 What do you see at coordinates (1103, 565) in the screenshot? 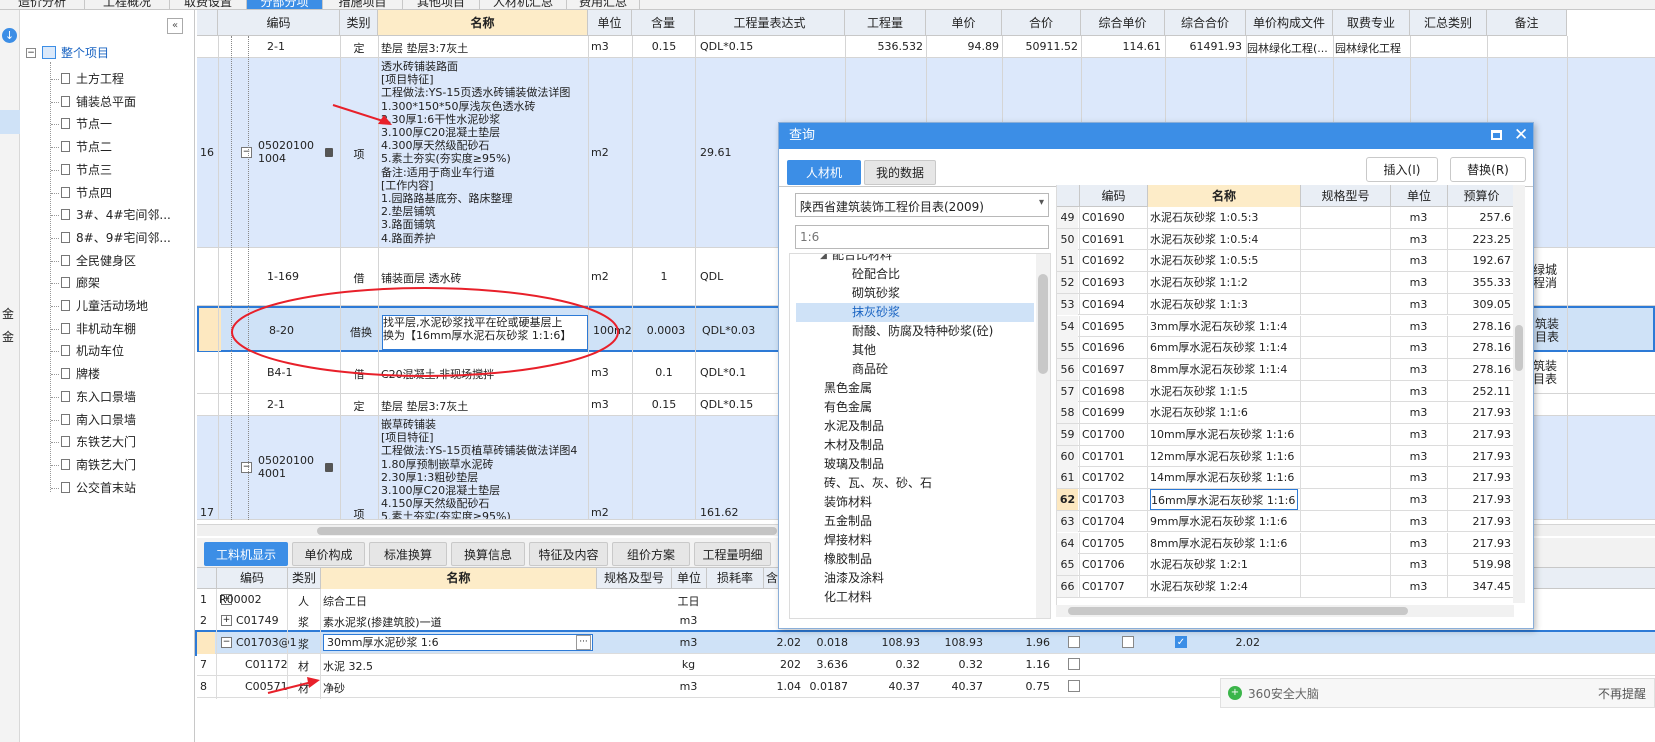
I see `material-code: C01706` at bounding box center [1103, 565].